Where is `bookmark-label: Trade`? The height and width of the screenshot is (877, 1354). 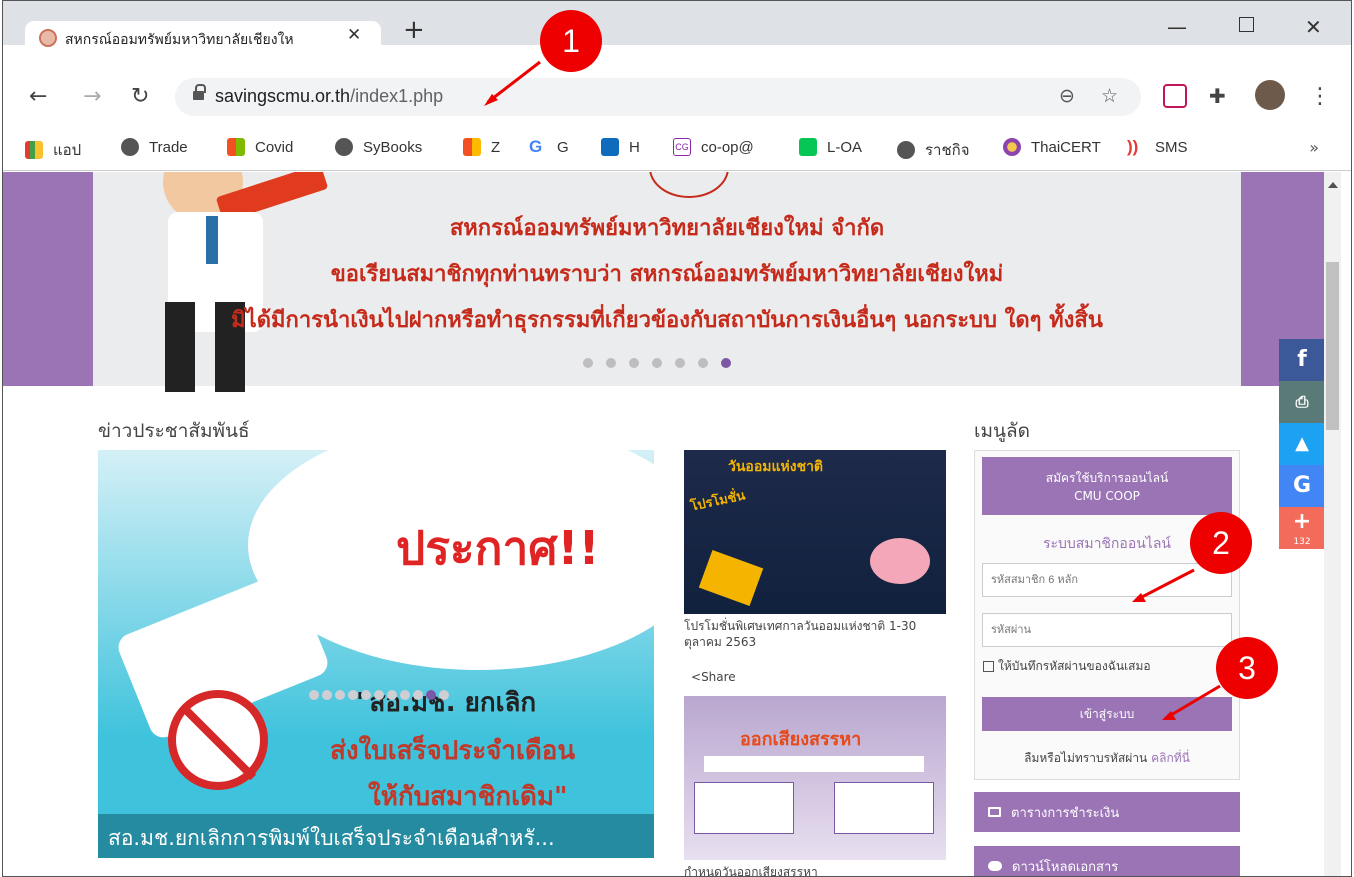 bookmark-label: Trade is located at coordinates (168, 147).